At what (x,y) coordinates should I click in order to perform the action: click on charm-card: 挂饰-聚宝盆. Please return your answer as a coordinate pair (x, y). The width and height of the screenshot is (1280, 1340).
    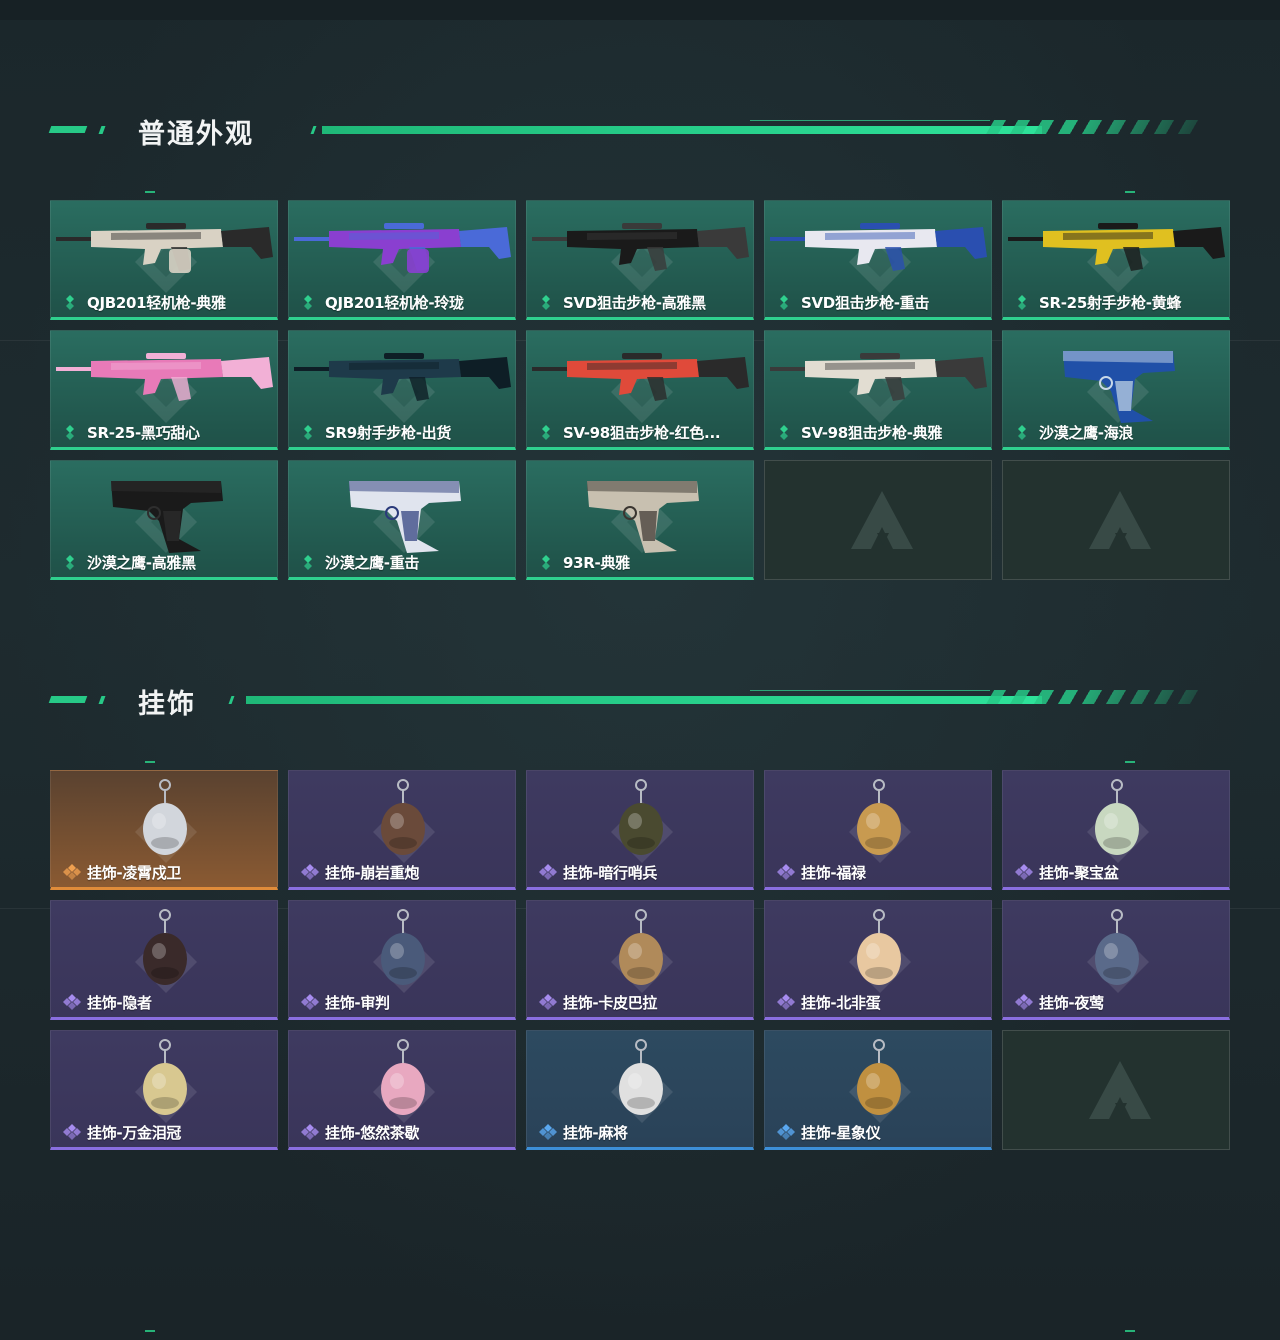
    Looking at the image, I should click on (1116, 830).